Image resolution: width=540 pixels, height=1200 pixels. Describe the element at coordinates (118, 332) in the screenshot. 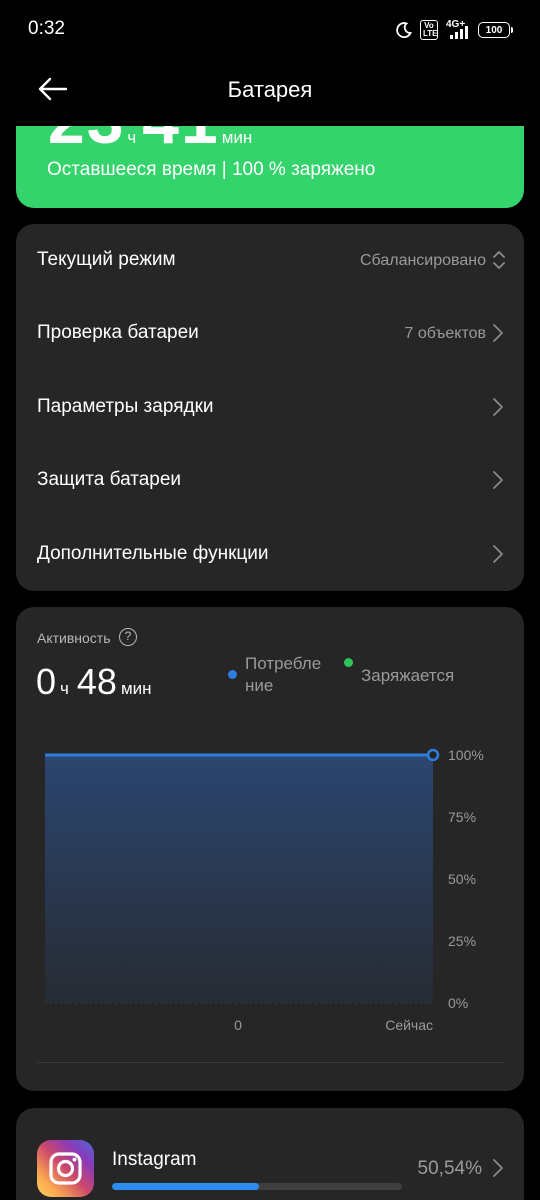

I see `settings-row-label: Проверка батареи` at that location.